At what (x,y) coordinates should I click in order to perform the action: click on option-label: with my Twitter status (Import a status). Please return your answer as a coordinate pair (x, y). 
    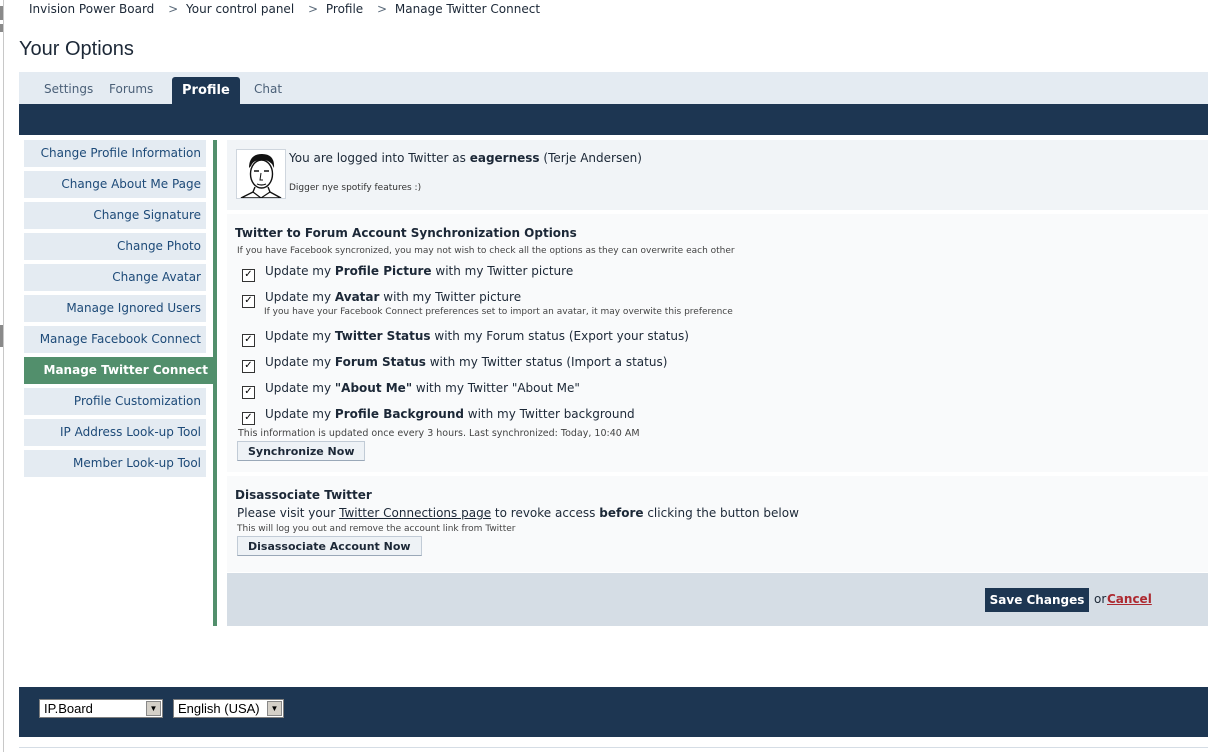
    Looking at the image, I should click on (548, 362).